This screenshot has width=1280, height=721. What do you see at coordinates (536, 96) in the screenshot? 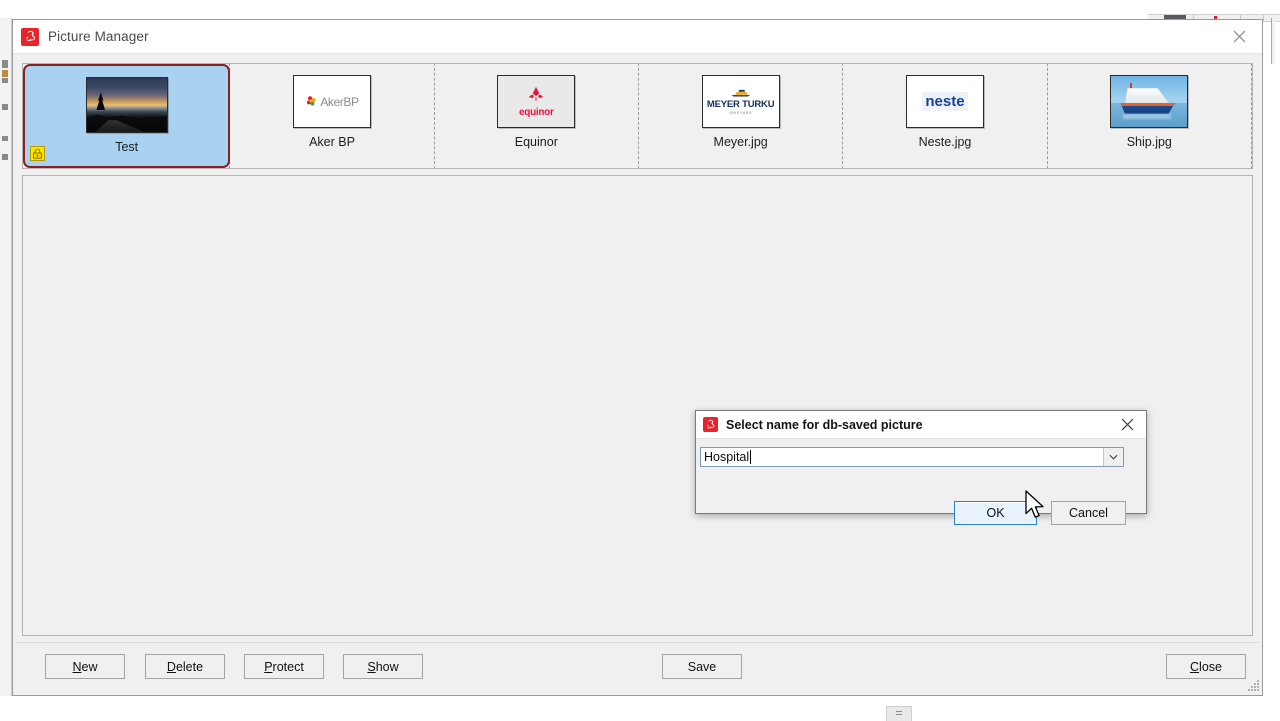
I see `equinor-star-icon` at bounding box center [536, 96].